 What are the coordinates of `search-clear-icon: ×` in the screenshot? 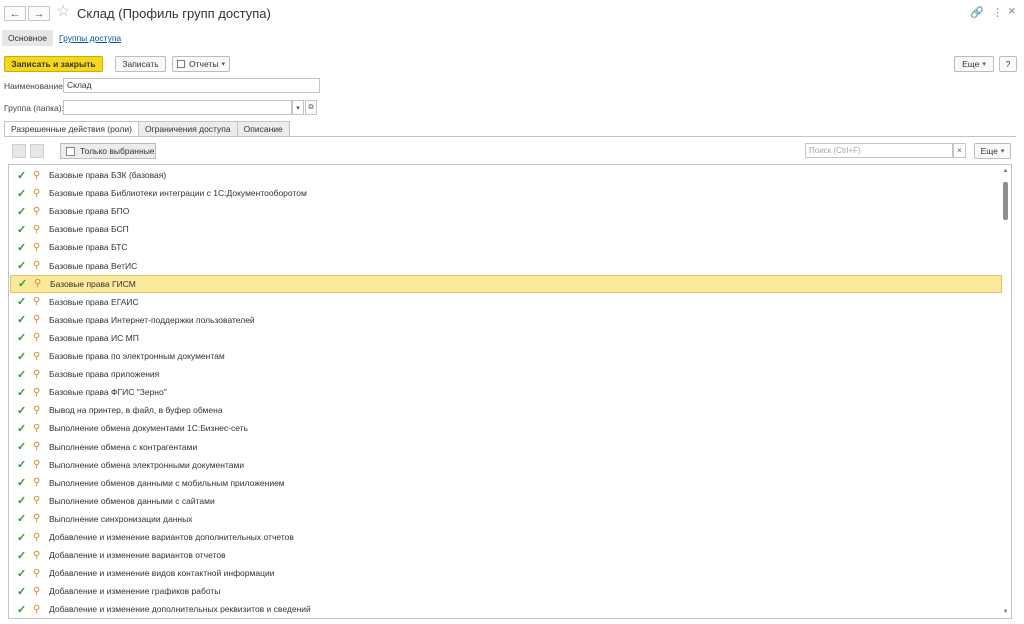 It's located at (959, 150).